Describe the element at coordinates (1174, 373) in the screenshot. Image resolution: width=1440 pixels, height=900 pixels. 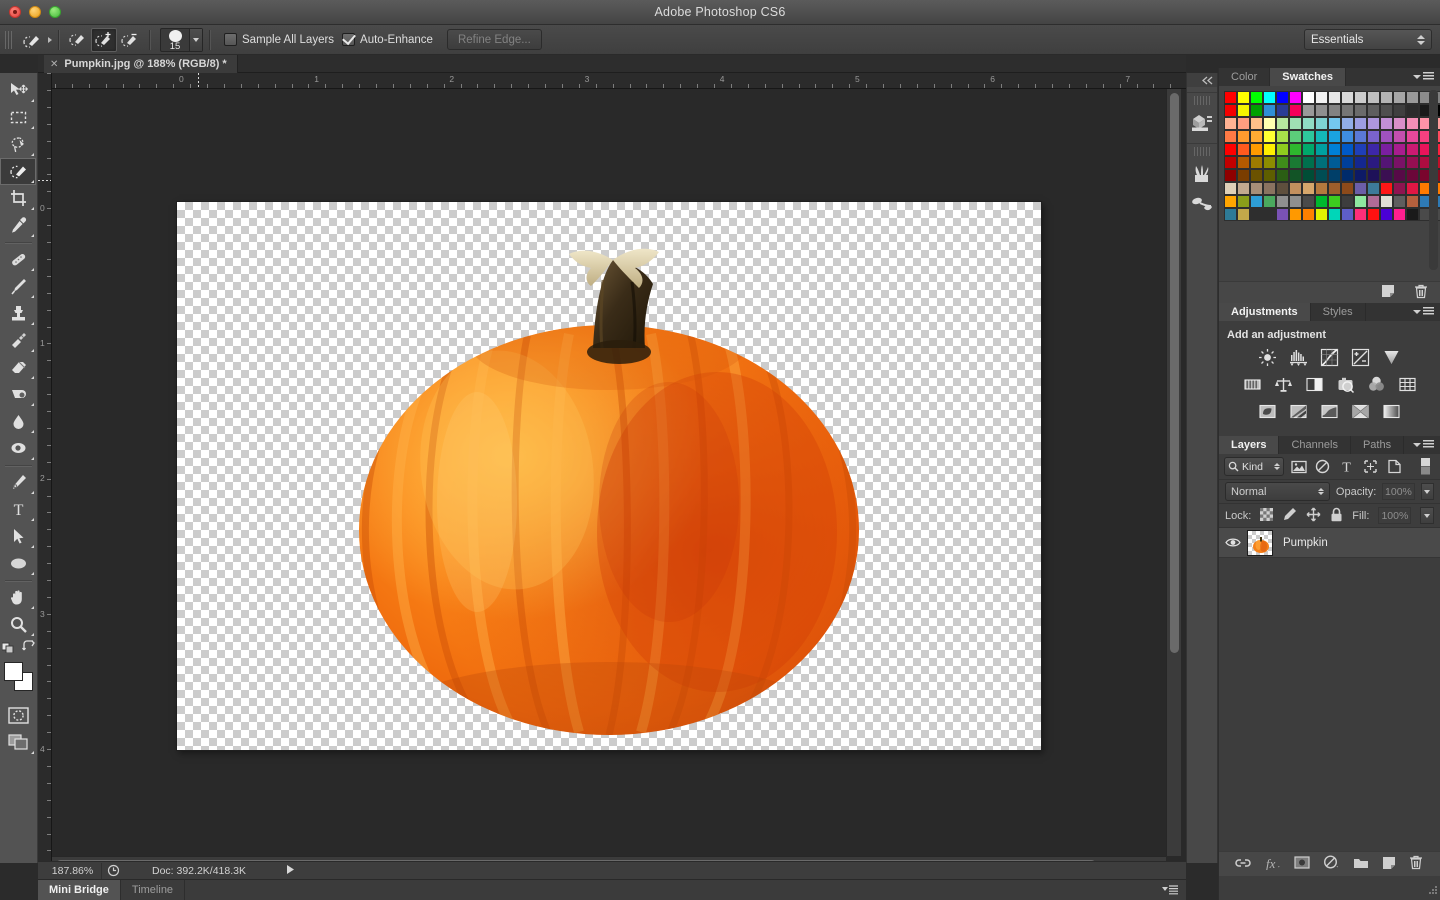
I see `vertical-scroll-thumb` at that location.